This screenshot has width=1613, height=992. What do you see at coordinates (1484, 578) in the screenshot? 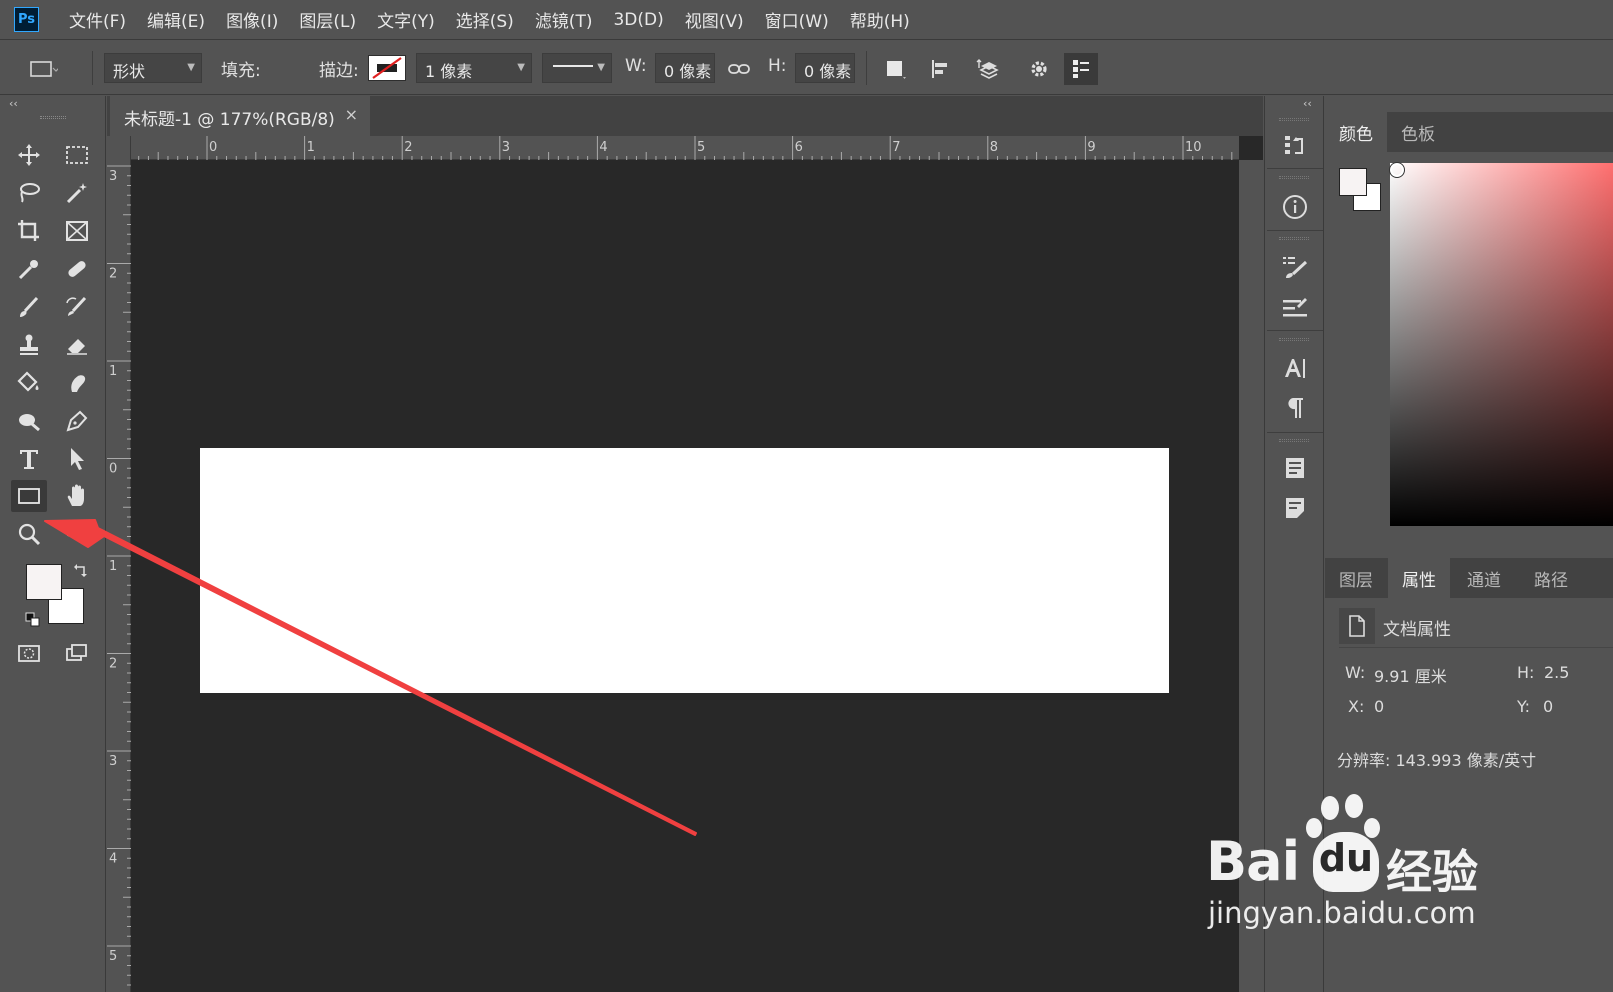
I see `tab-channels: 通道` at bounding box center [1484, 578].